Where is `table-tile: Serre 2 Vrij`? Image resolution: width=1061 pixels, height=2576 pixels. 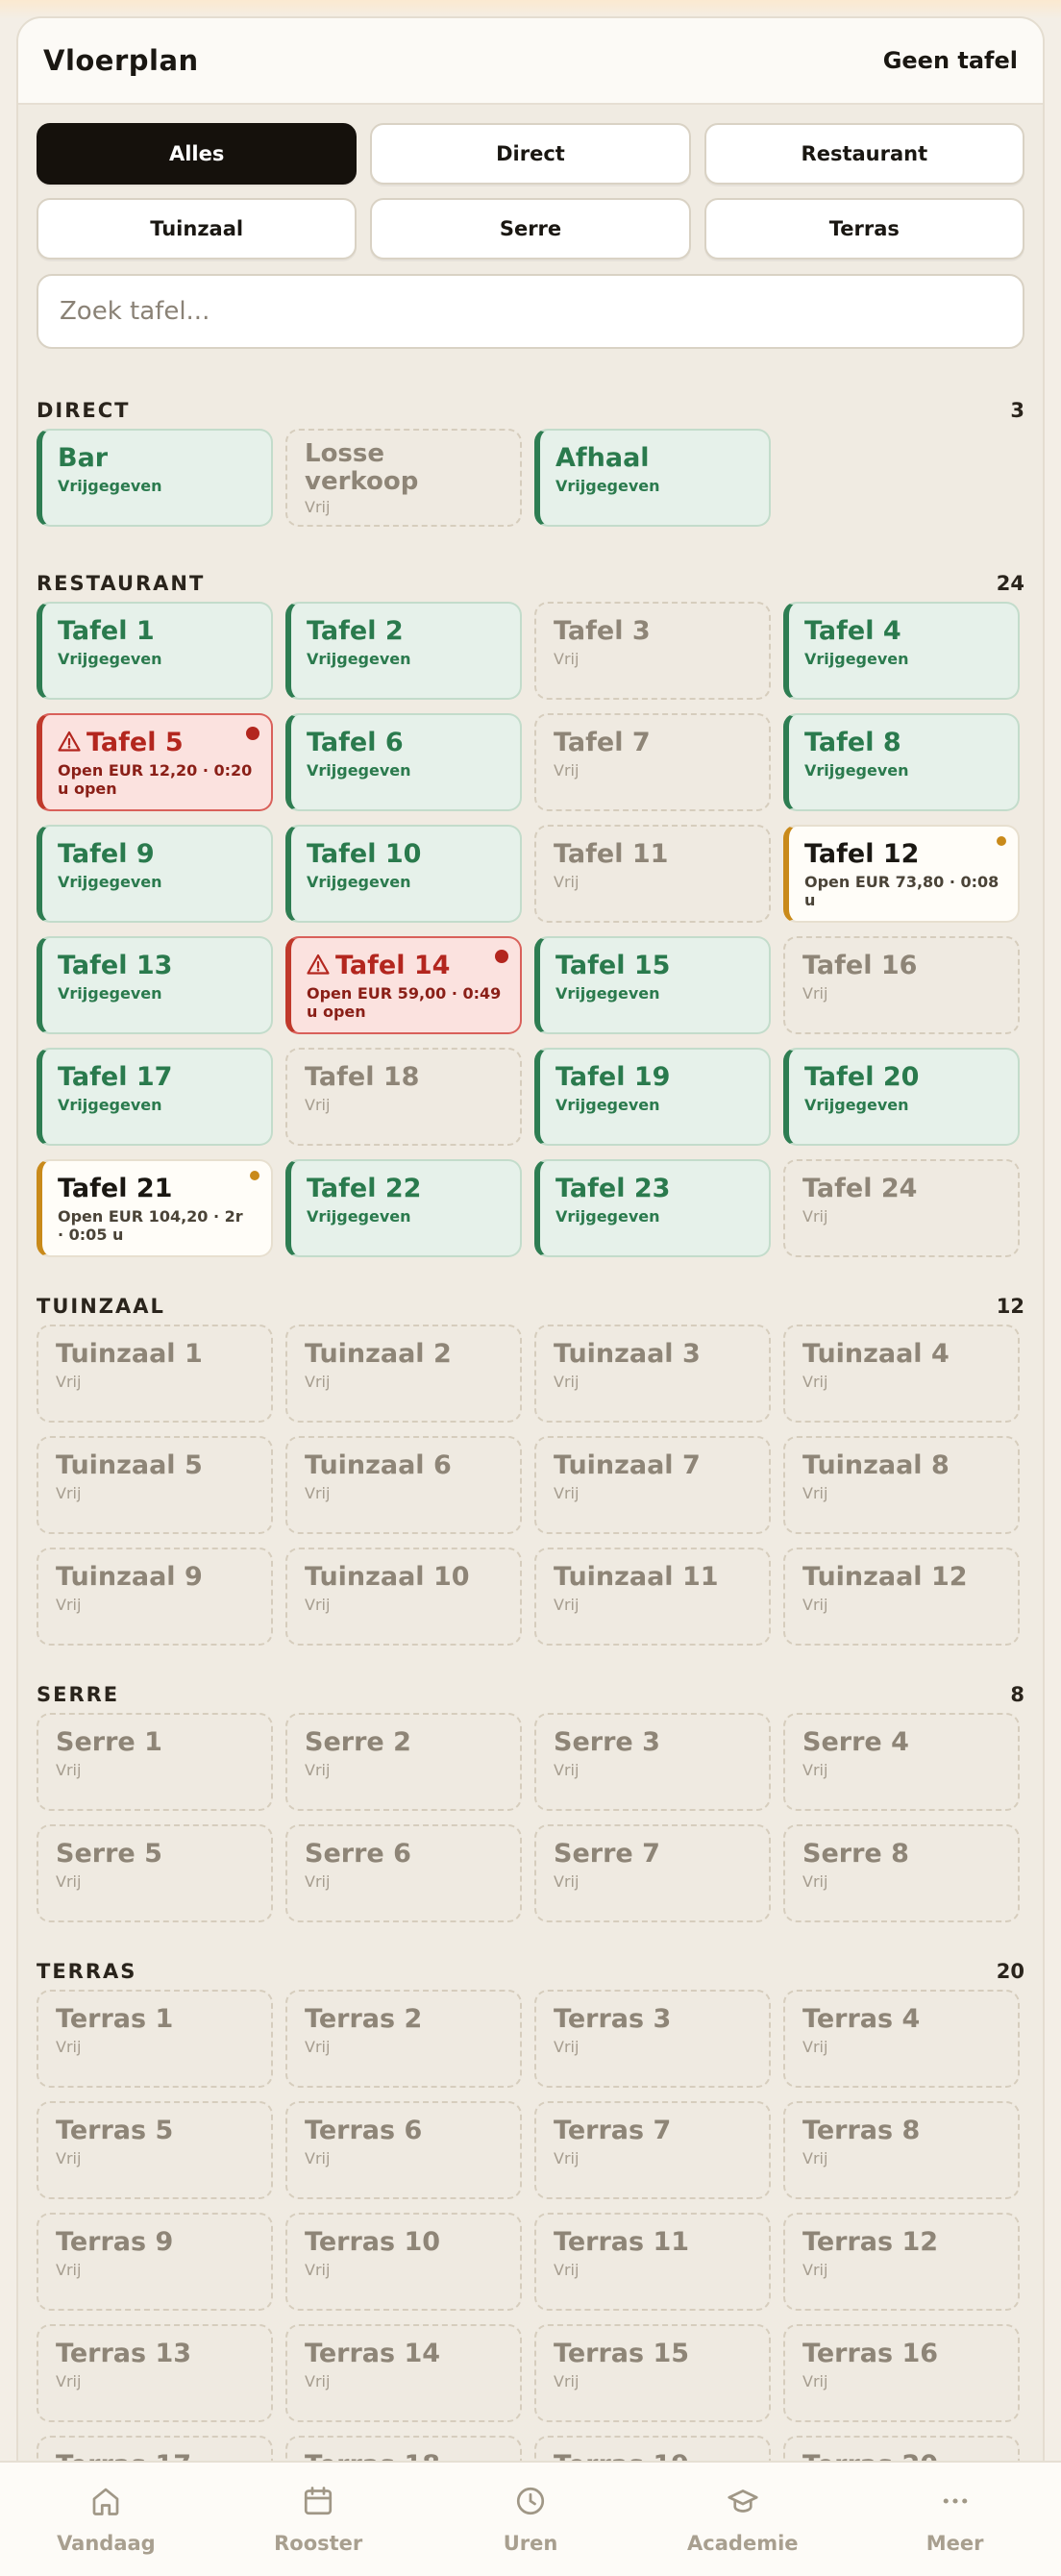
table-tile: Serre 2 Vrij is located at coordinates (403, 1762).